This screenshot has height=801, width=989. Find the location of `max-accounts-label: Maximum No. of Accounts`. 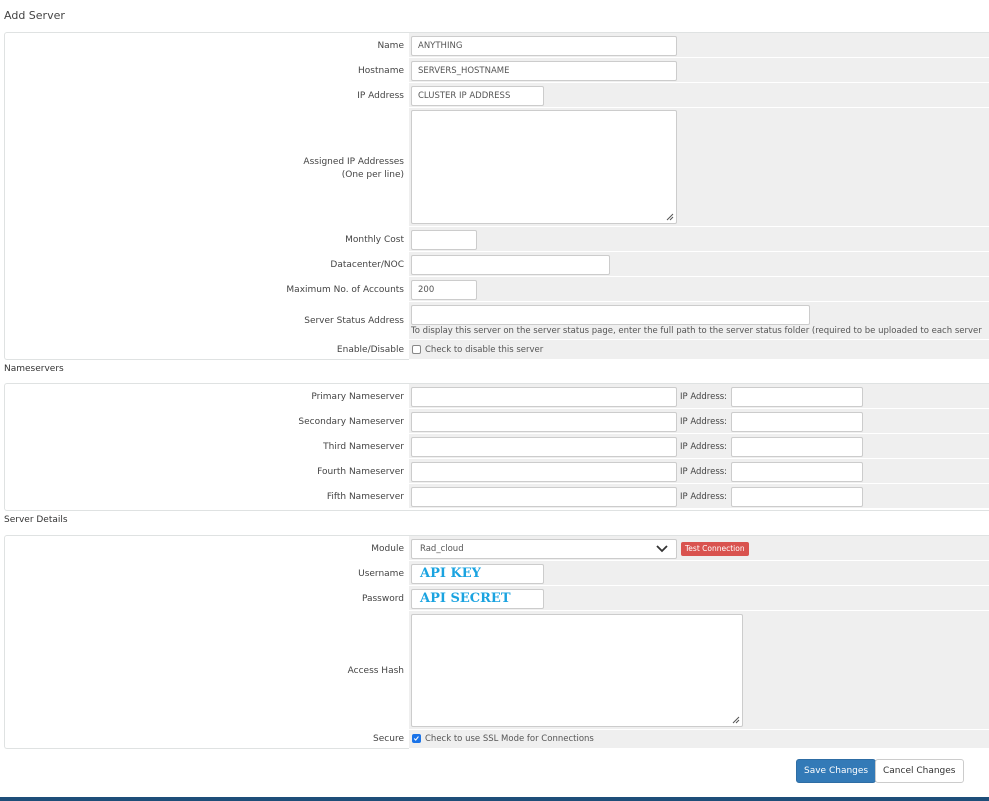

max-accounts-label: Maximum No. of Accounts is located at coordinates (345, 290).